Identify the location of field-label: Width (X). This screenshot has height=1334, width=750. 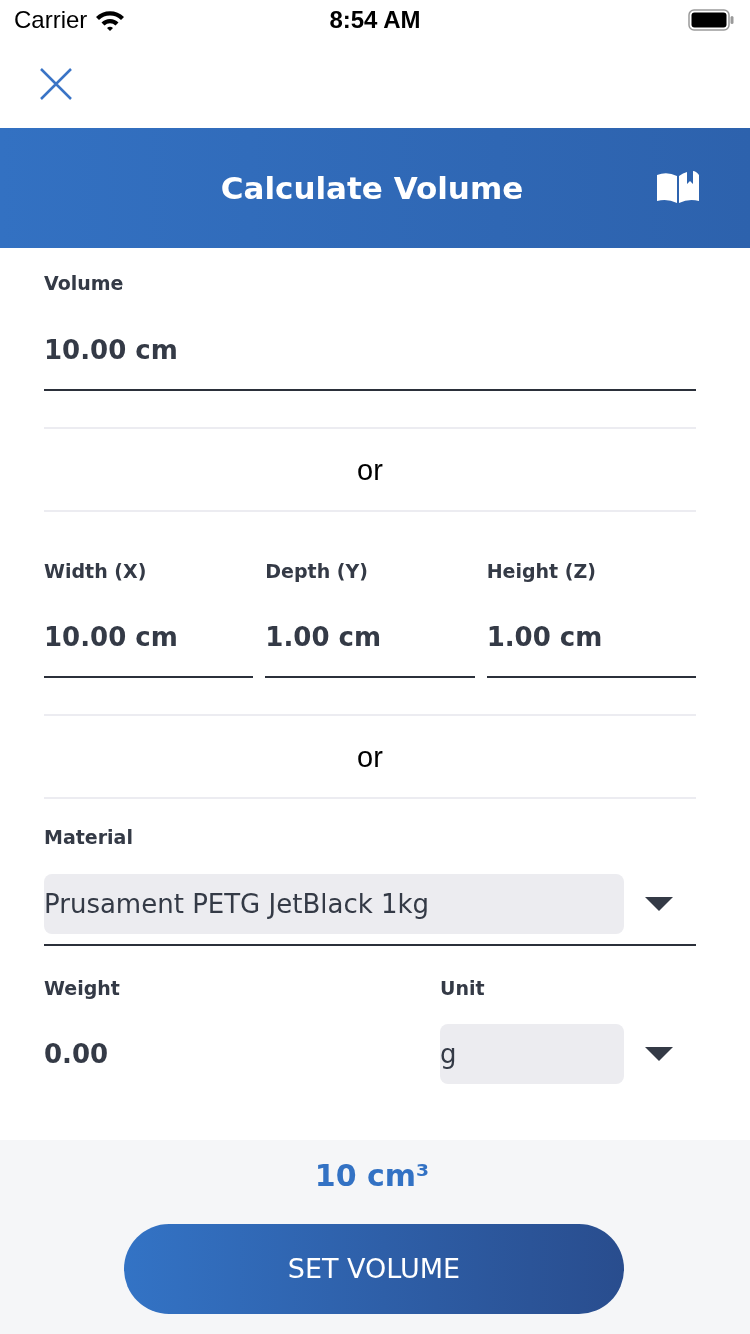
(96, 571).